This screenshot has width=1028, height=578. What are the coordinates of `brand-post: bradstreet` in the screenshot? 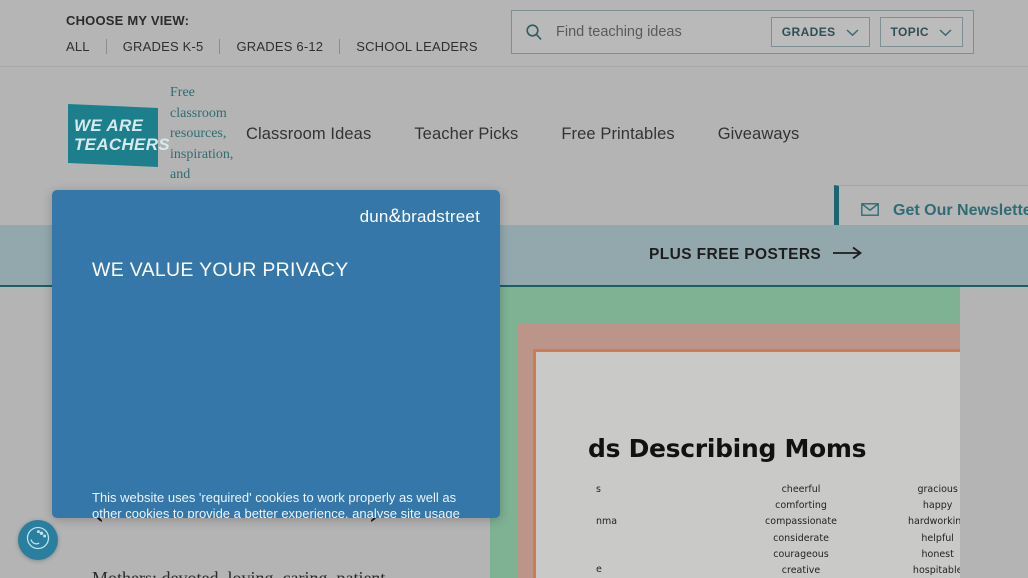 It's located at (440, 216).